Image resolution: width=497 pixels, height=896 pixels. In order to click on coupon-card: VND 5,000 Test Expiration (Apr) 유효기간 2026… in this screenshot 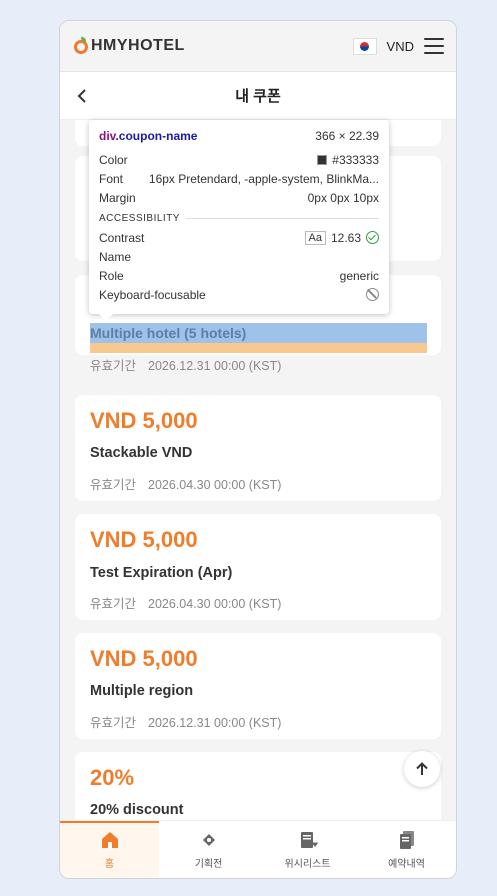, I will do `click(258, 567)`.